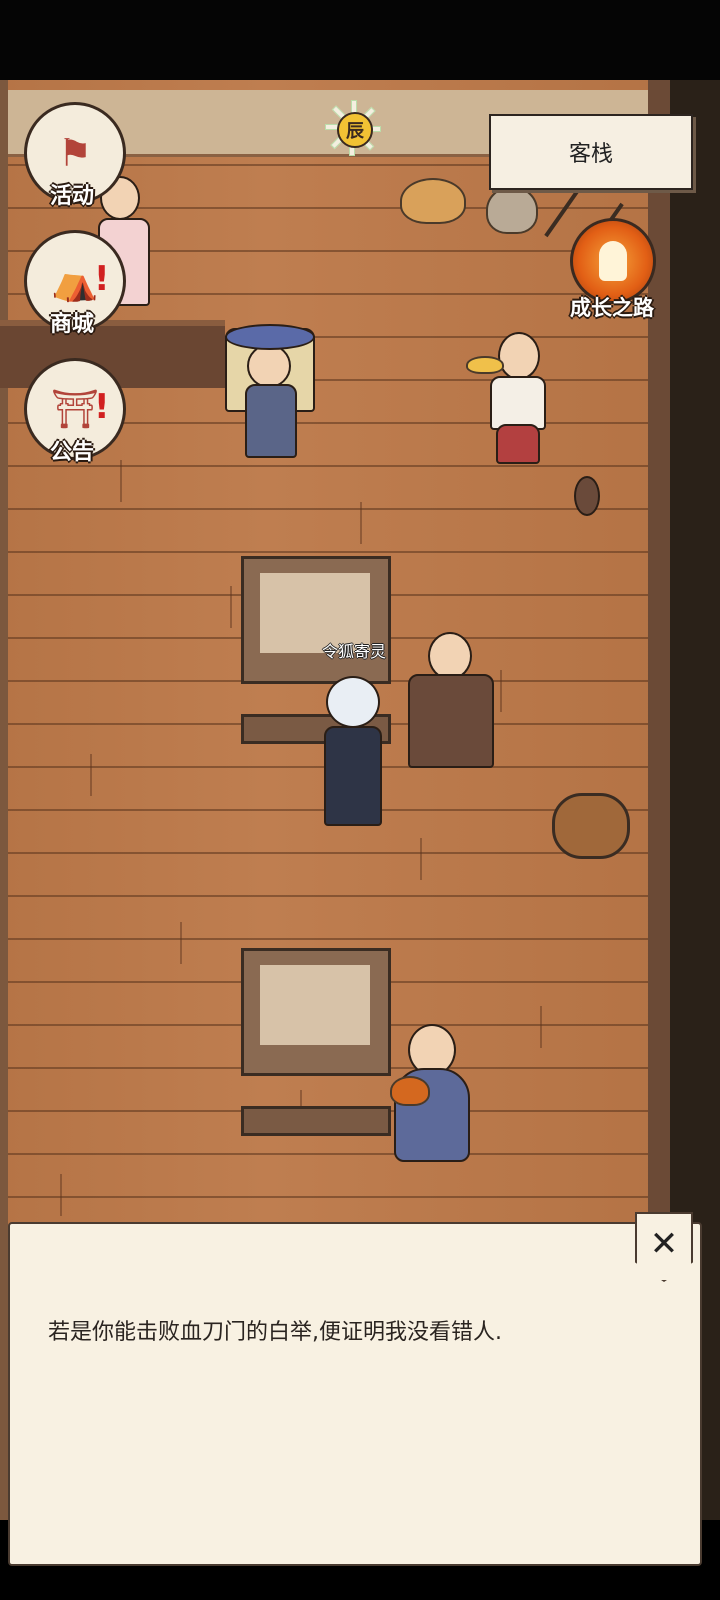 This screenshot has height=1600, width=720. What do you see at coordinates (430, 1091) in the screenshot?
I see `npc-fat-man` at bounding box center [430, 1091].